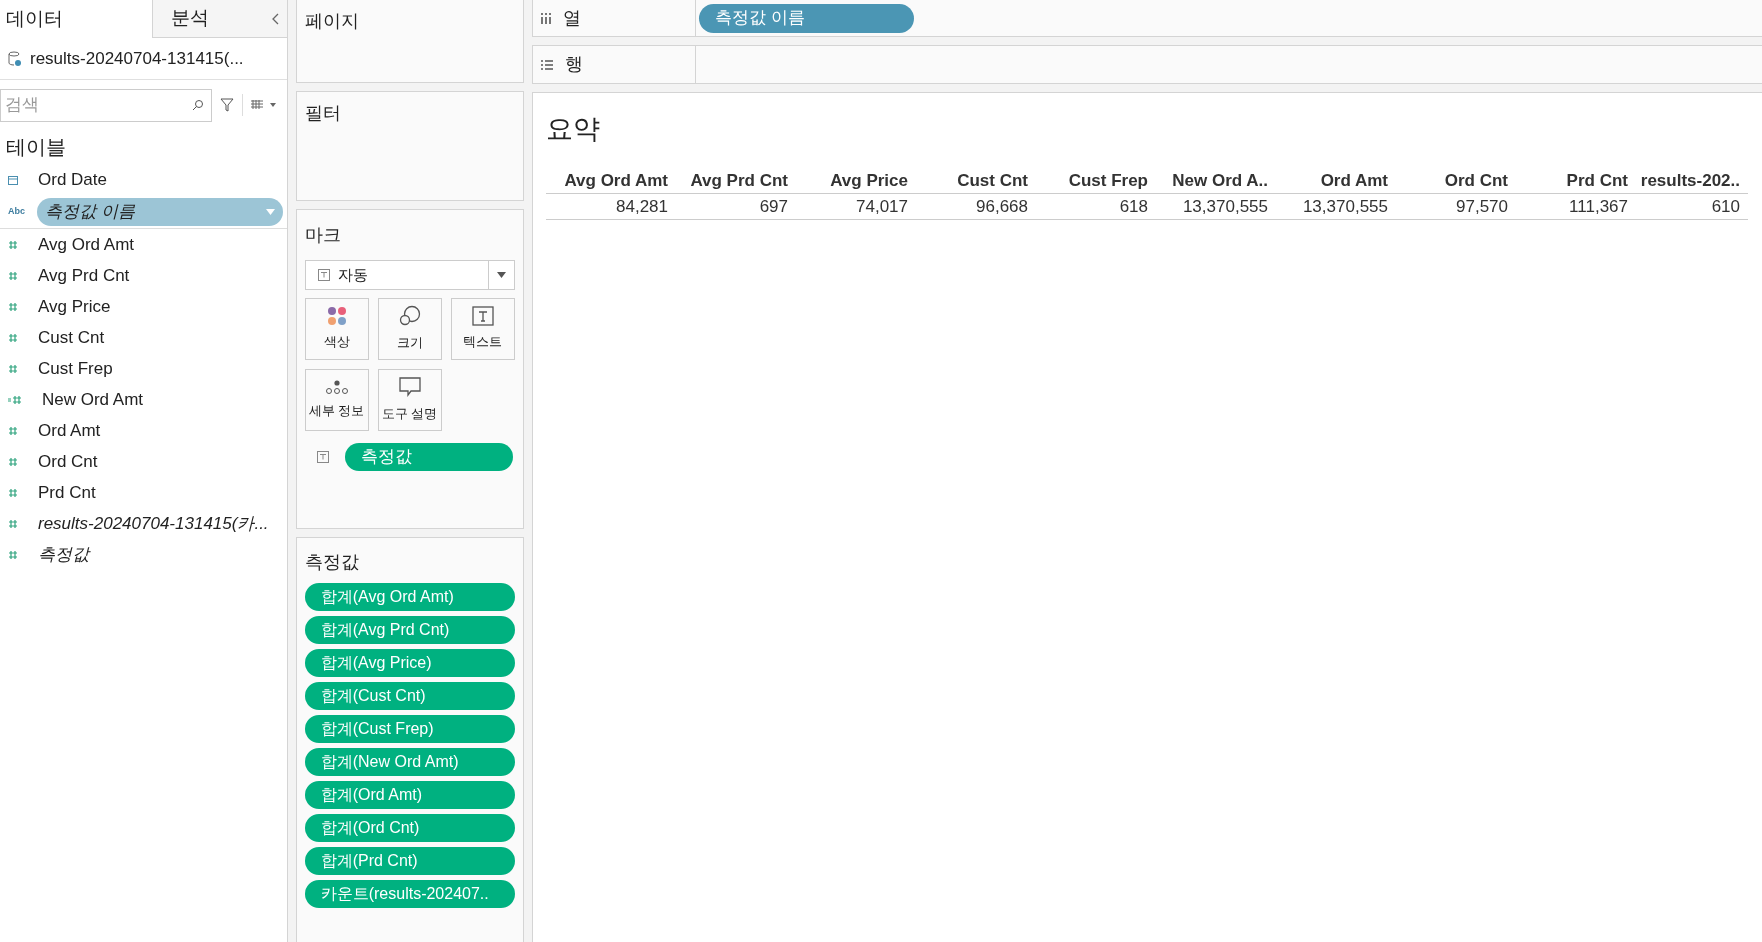  I want to click on search-icon, so click(198, 104).